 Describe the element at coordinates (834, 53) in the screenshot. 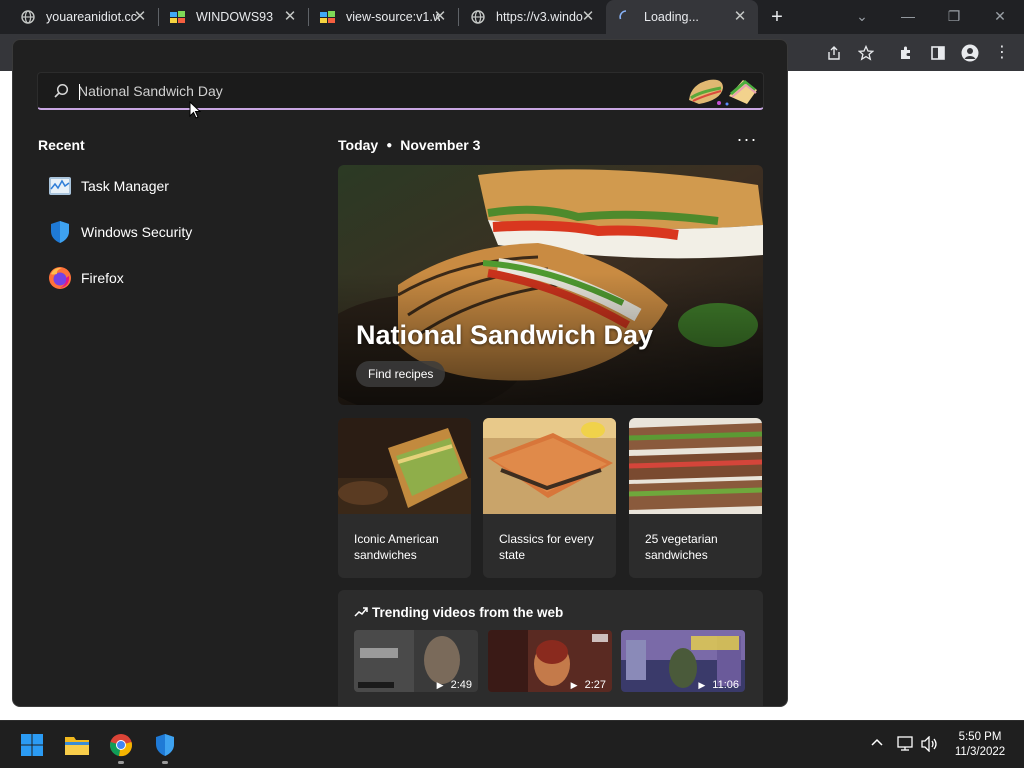

I see `share-icon` at that location.